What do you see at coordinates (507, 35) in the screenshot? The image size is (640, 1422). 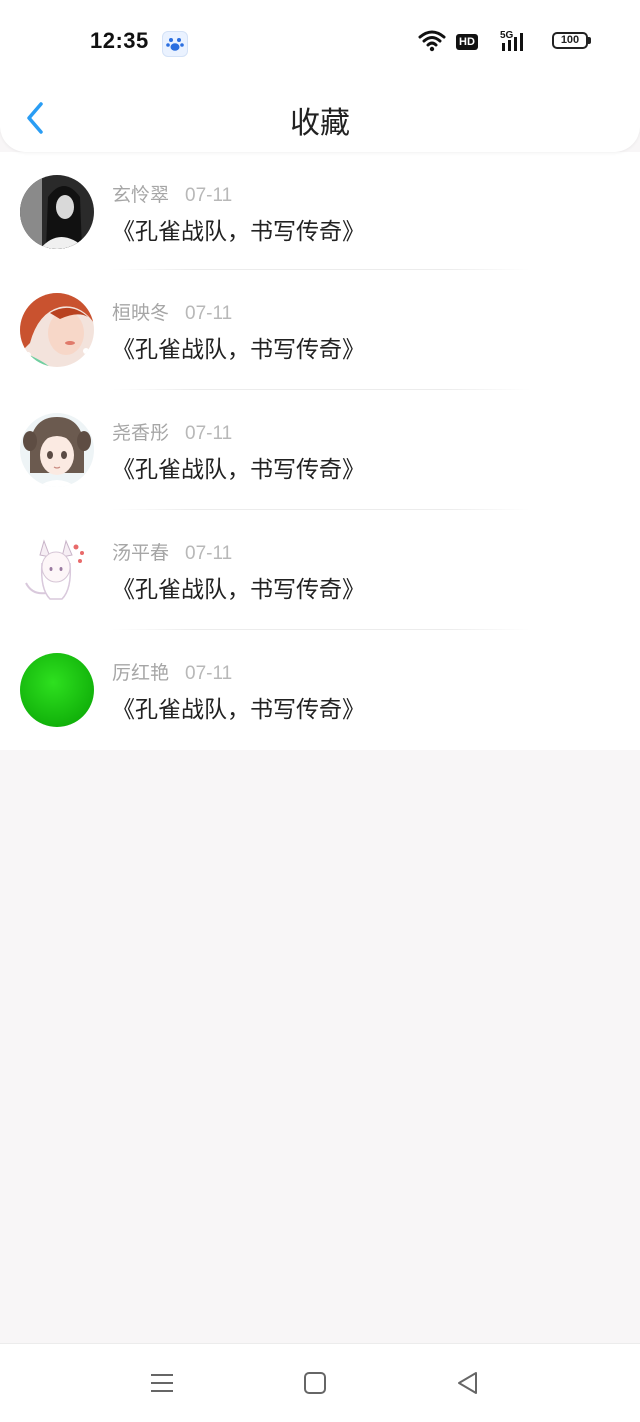 I see `network-label: 5G` at bounding box center [507, 35].